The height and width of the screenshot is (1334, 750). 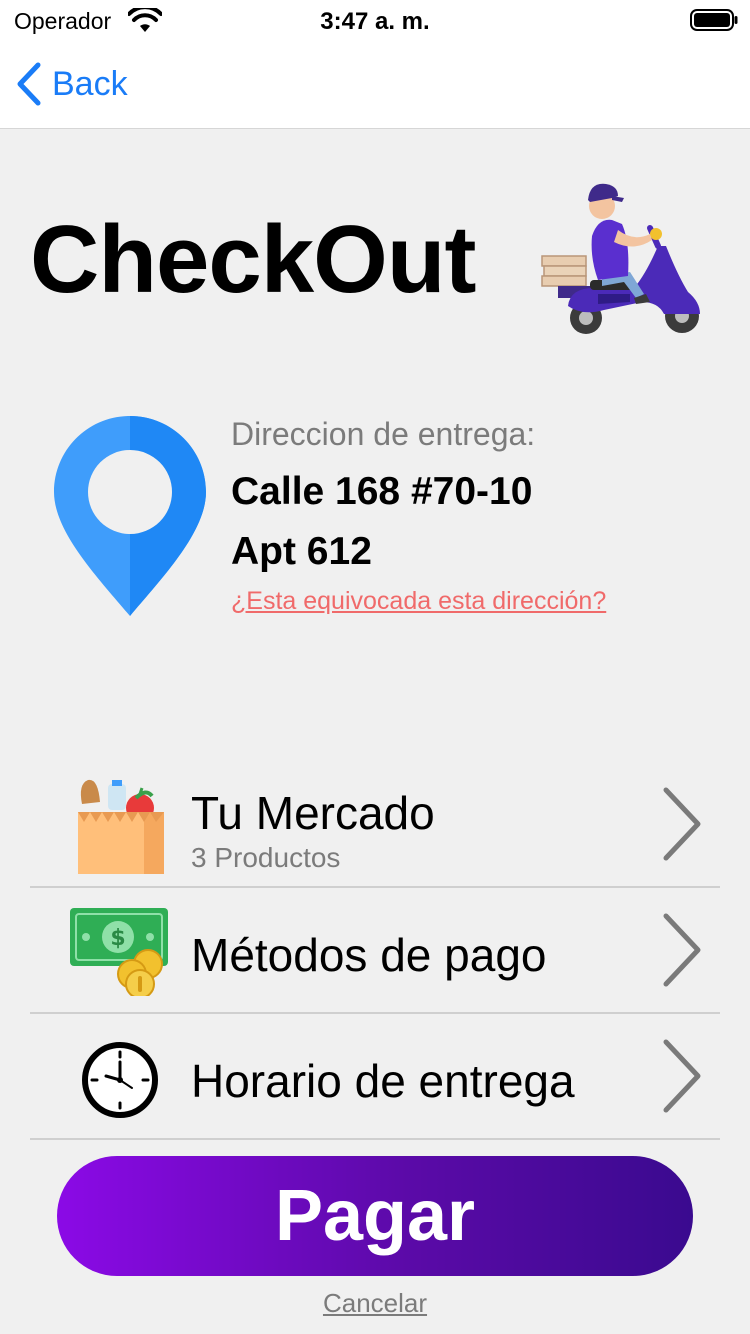 I want to click on clock-icon, so click(x=120, y=1080).